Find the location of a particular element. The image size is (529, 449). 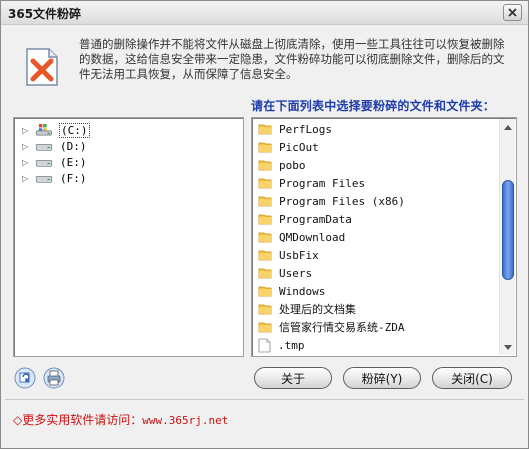

list-item: UsbFix is located at coordinates (288, 255).